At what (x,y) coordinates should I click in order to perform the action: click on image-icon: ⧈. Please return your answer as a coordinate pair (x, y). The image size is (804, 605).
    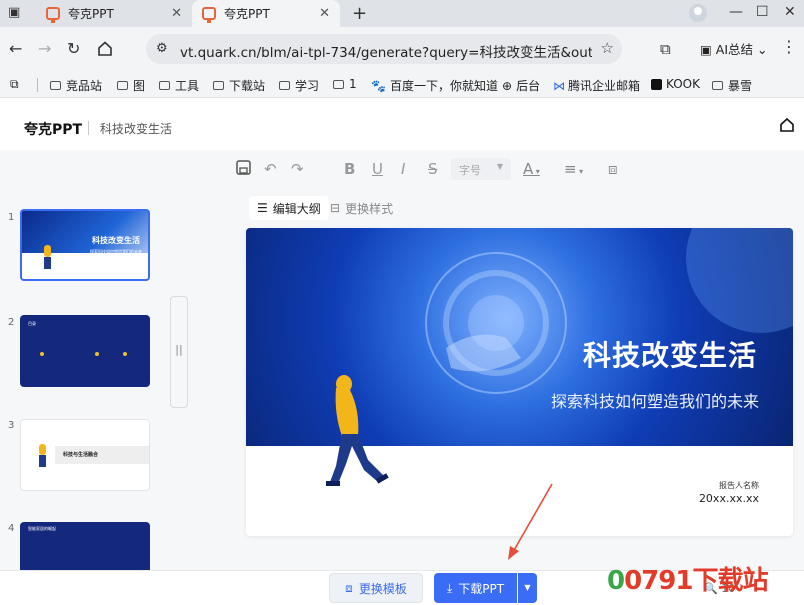
    Looking at the image, I should click on (613, 169).